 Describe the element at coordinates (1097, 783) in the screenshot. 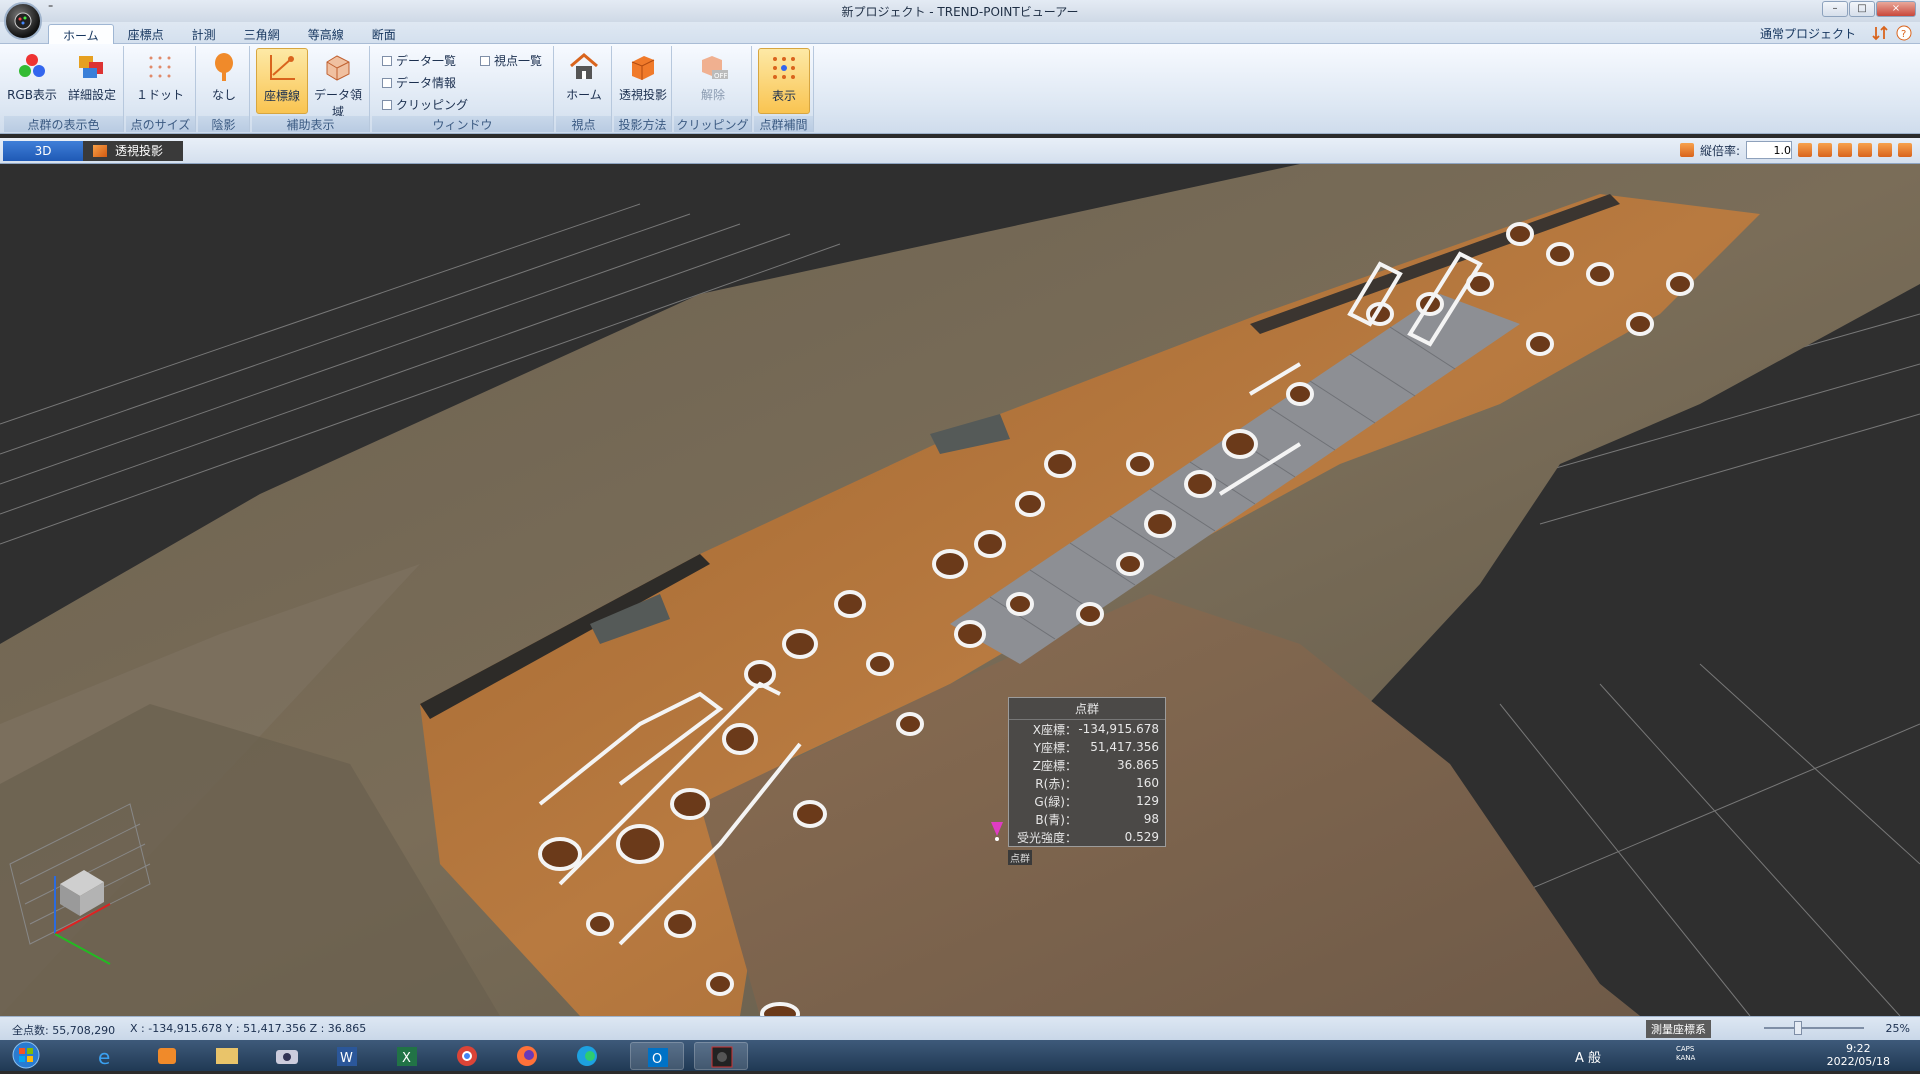

I see `popup-row-r: R(赤)： 160` at that location.